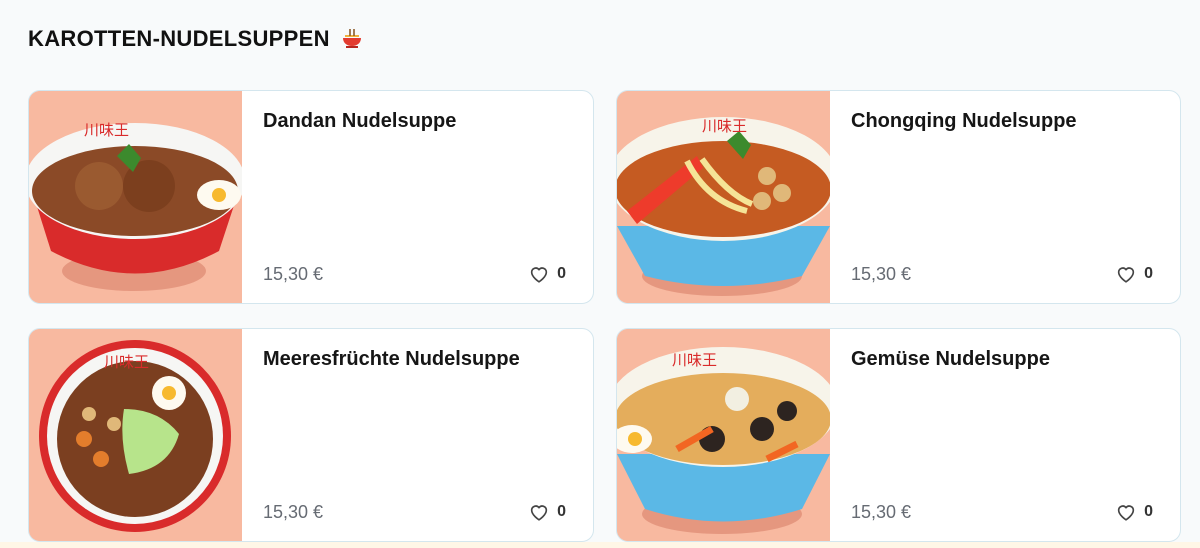 The height and width of the screenshot is (548, 1200). I want to click on product-info: Gemüse Nudelsuppe 15,30 € 0, so click(1005, 435).